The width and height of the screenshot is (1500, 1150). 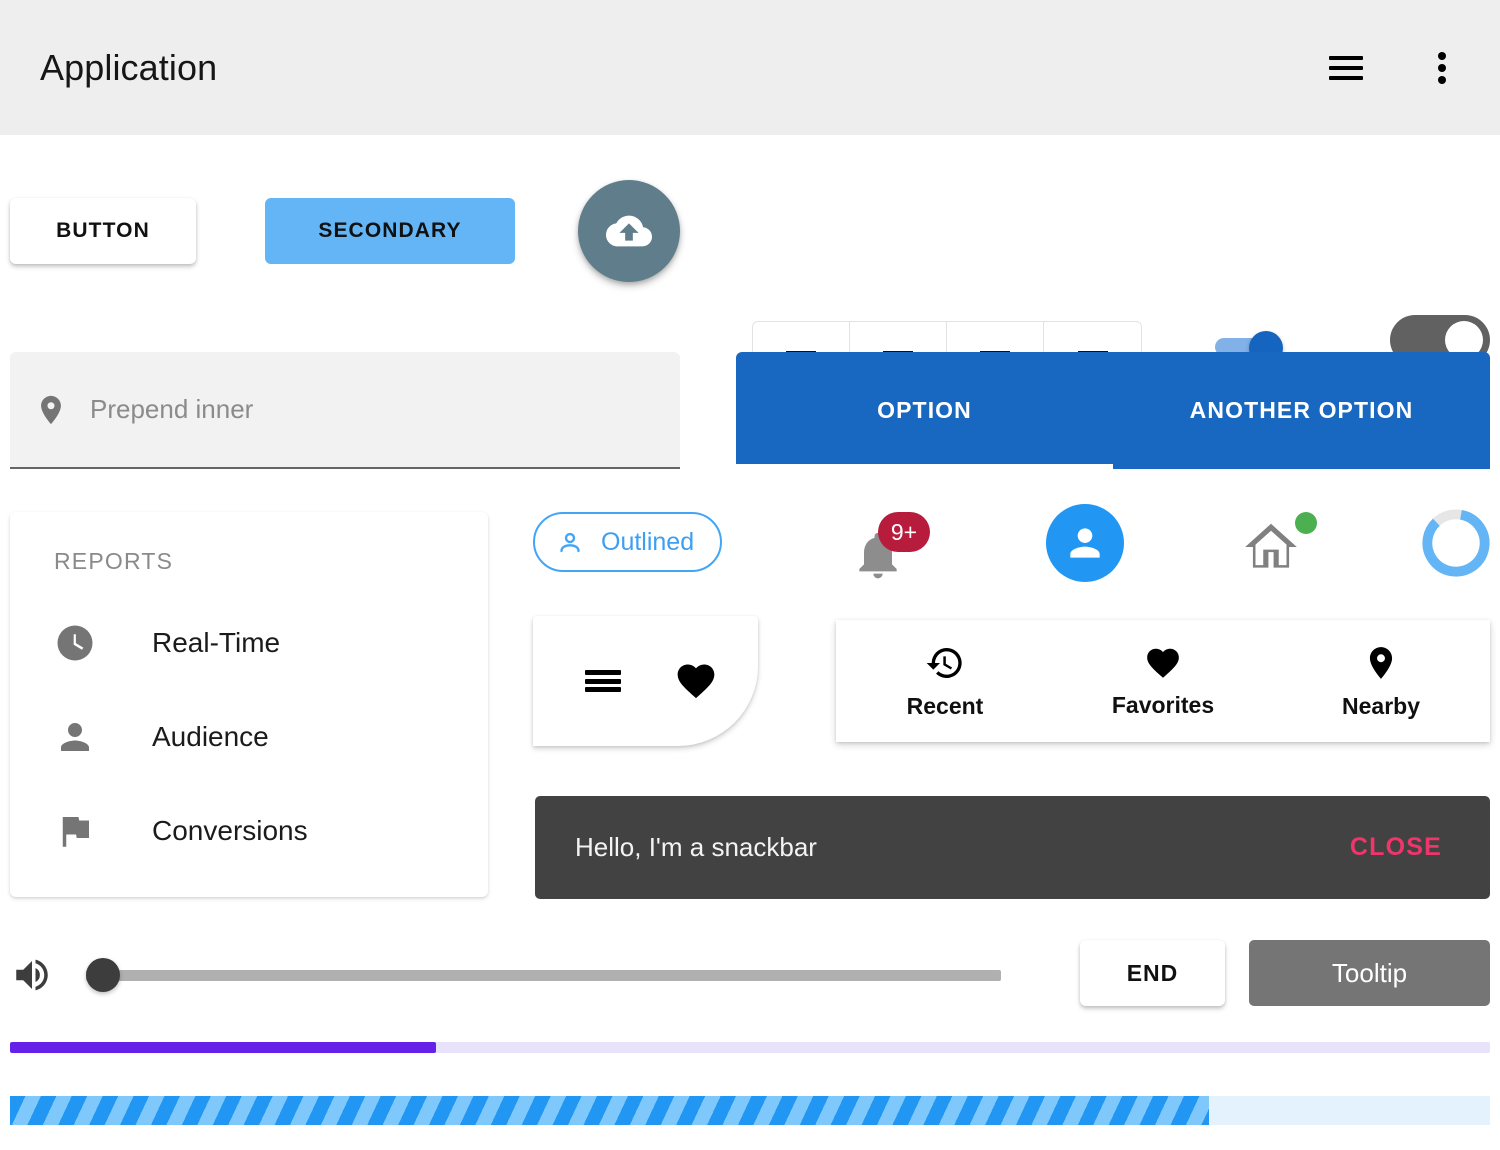 I want to click on volume-slider, so click(x=543, y=975).